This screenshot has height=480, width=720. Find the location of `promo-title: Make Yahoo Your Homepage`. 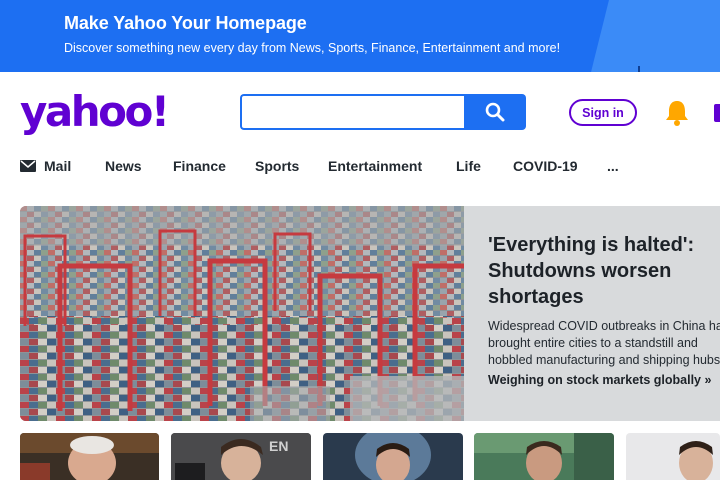

promo-title: Make Yahoo Your Homepage is located at coordinates (185, 23).